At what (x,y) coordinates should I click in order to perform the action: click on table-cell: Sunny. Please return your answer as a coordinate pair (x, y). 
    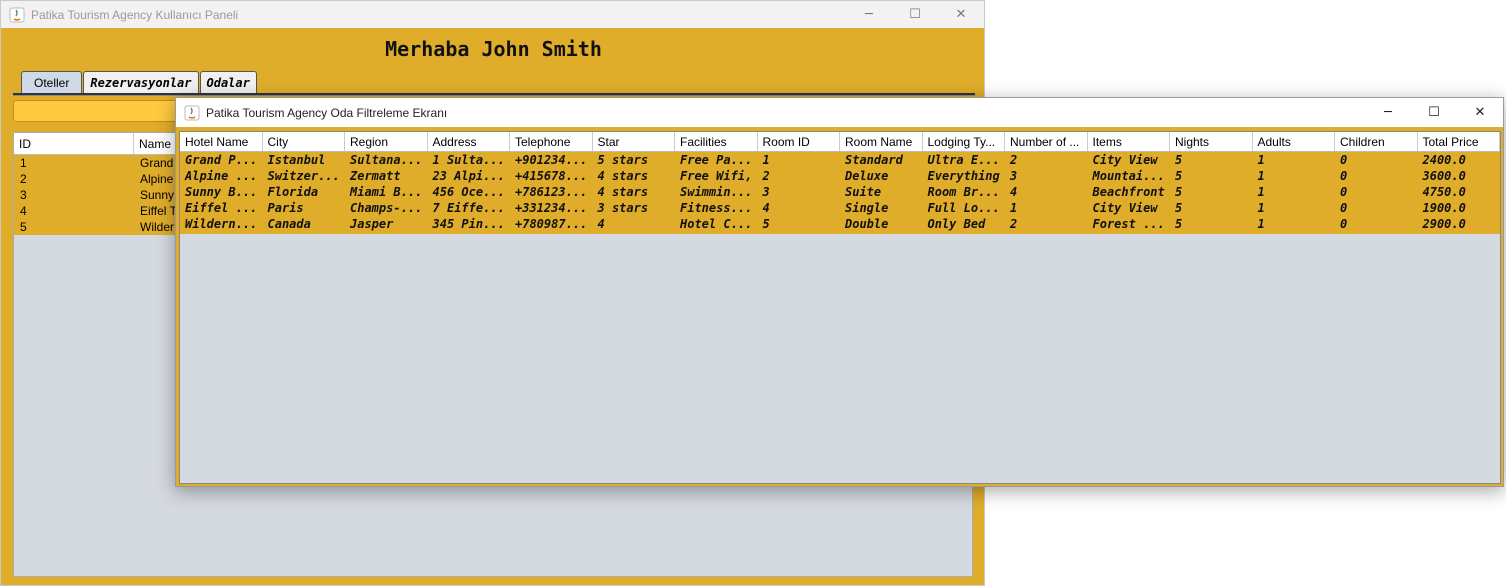
    Looking at the image, I should click on (157, 195).